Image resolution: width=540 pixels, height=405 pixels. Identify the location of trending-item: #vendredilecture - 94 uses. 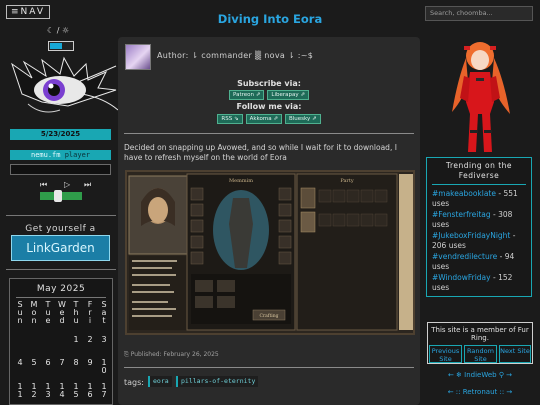
(479, 262).